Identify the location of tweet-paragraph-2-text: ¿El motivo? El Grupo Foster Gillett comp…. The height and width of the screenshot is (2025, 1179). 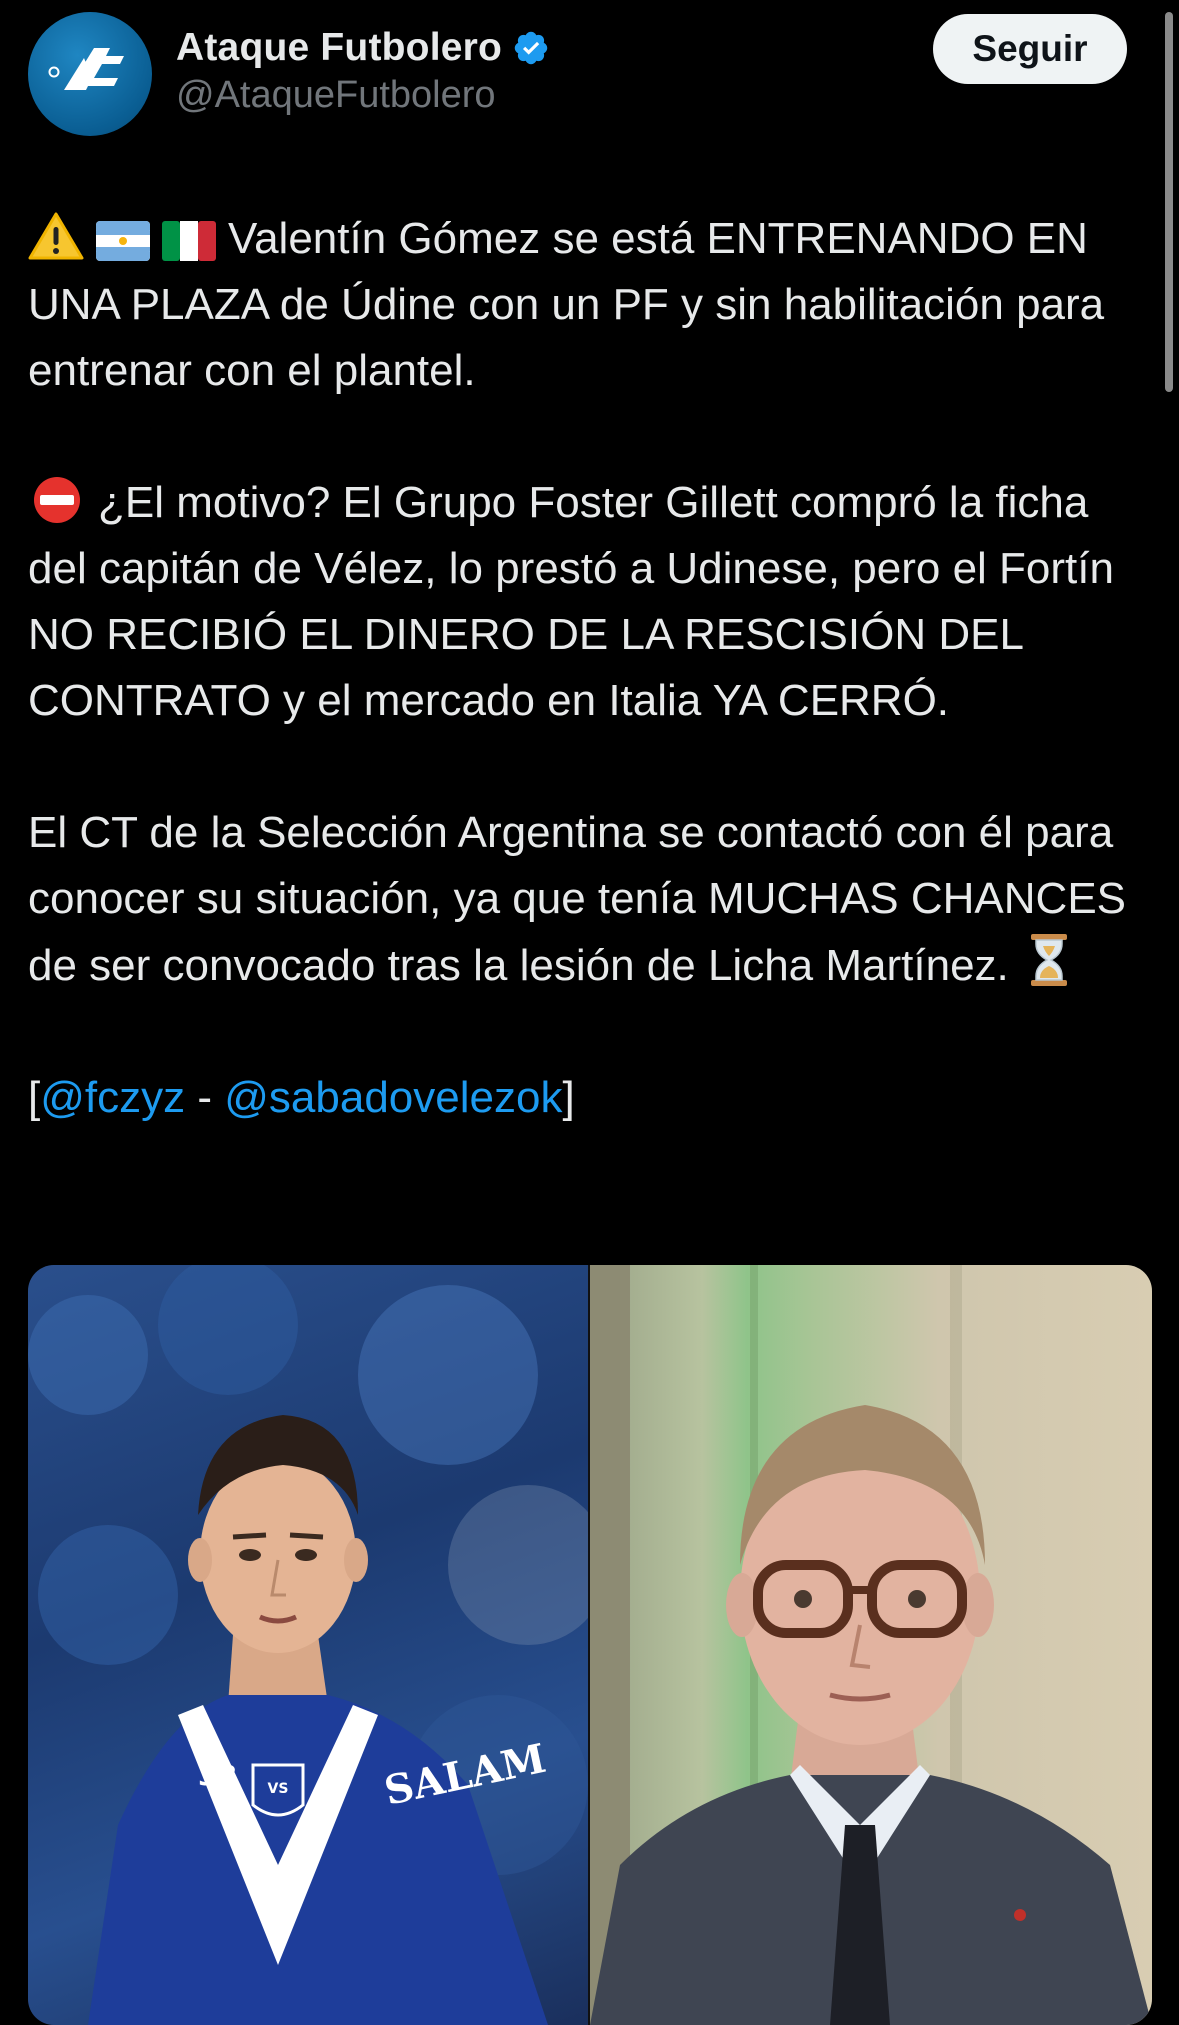
(571, 601).